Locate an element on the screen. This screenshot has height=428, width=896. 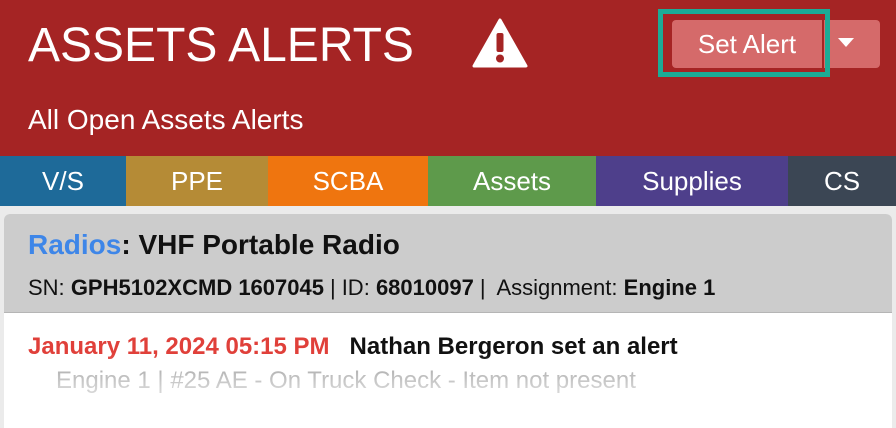
sn-value: GPH5102XCMD 1607045 is located at coordinates (197, 287).